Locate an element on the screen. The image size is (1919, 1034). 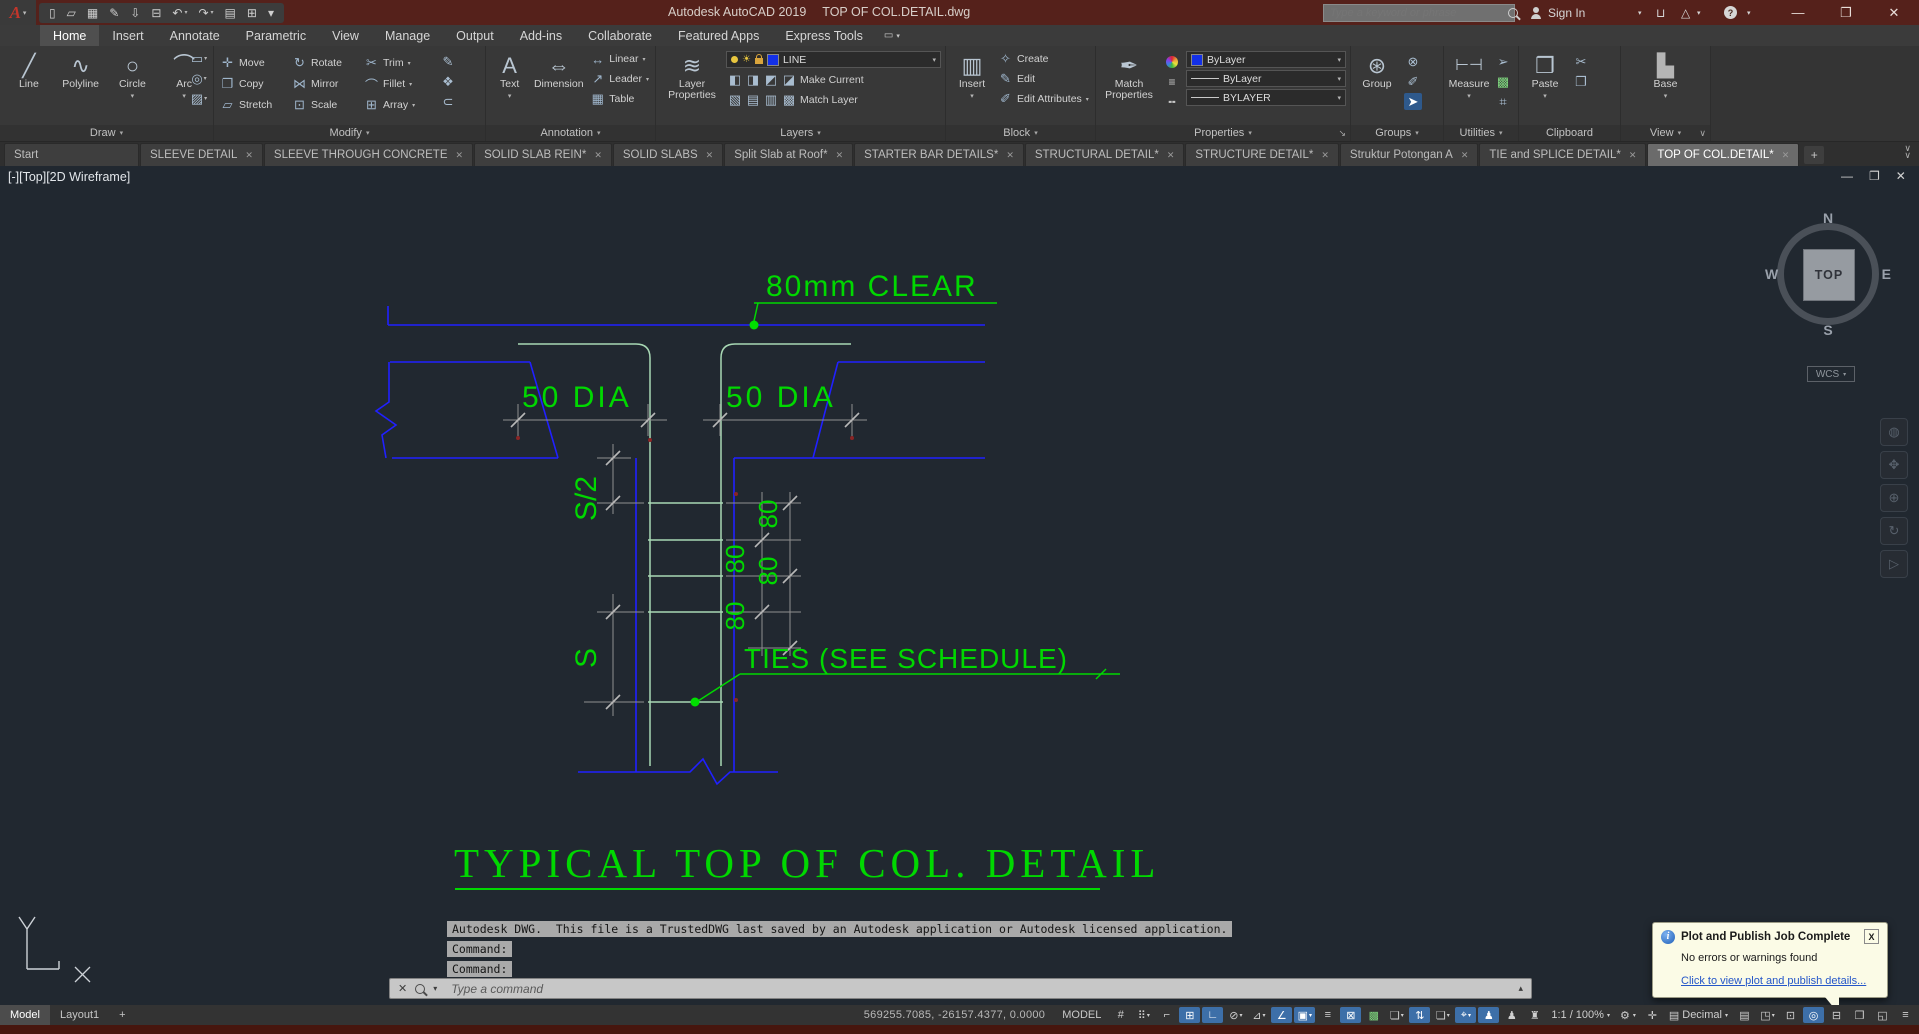
modify-tool-button: ❐ Copy is located at coordinates (254, 84).